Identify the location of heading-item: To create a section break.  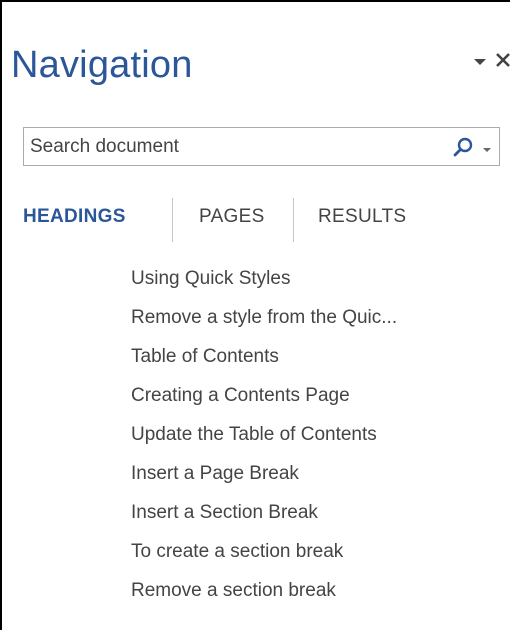
(316, 556).